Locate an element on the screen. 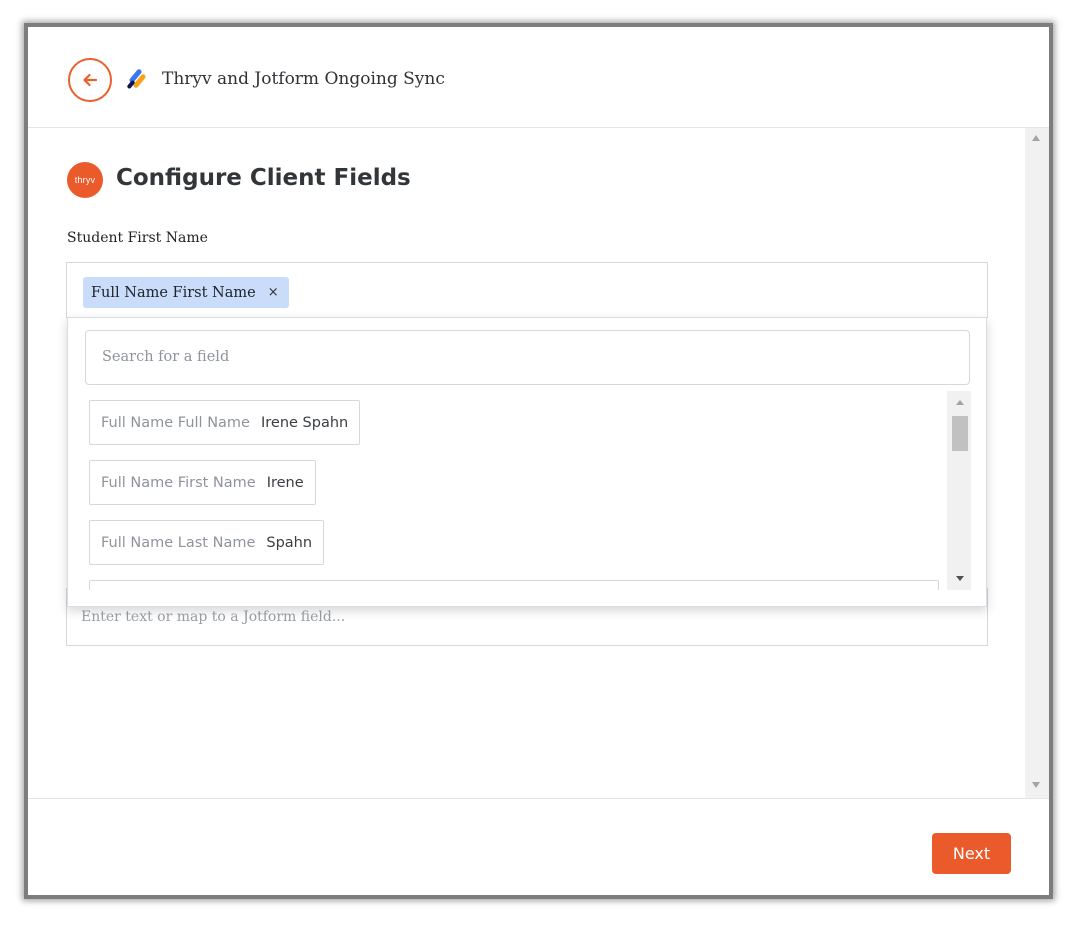 This screenshot has width=1076, height=934. main-scrollbar is located at coordinates (1037, 463).